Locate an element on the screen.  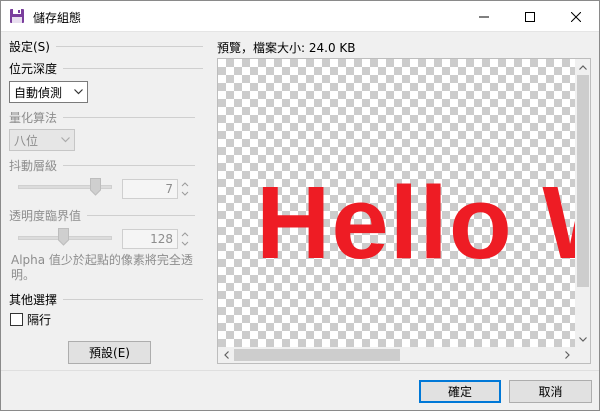
horizontal-scrollbar is located at coordinates (396, 355).